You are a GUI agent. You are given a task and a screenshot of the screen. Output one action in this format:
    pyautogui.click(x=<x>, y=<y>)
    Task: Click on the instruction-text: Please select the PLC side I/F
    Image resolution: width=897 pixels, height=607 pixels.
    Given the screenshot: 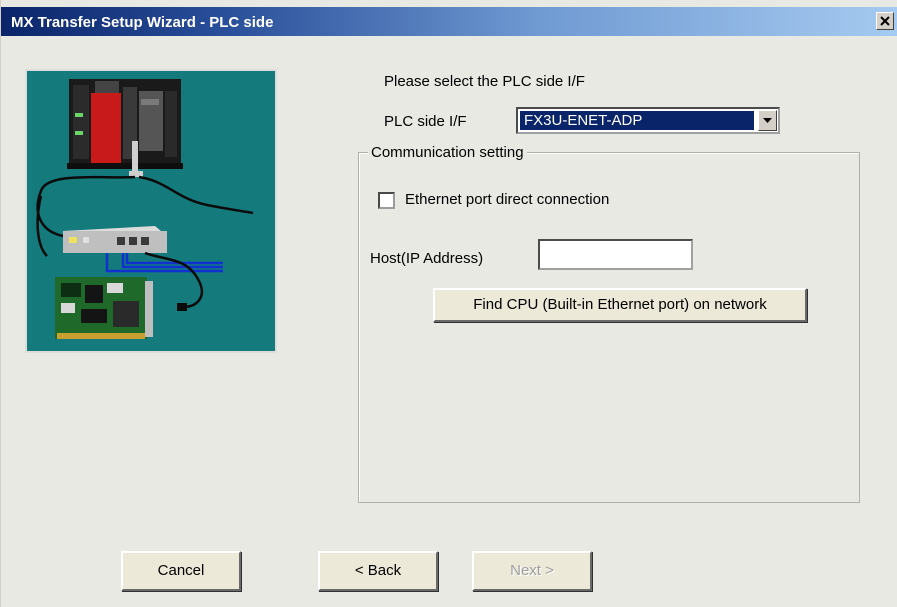 What is the action you would take?
    pyautogui.click(x=484, y=81)
    